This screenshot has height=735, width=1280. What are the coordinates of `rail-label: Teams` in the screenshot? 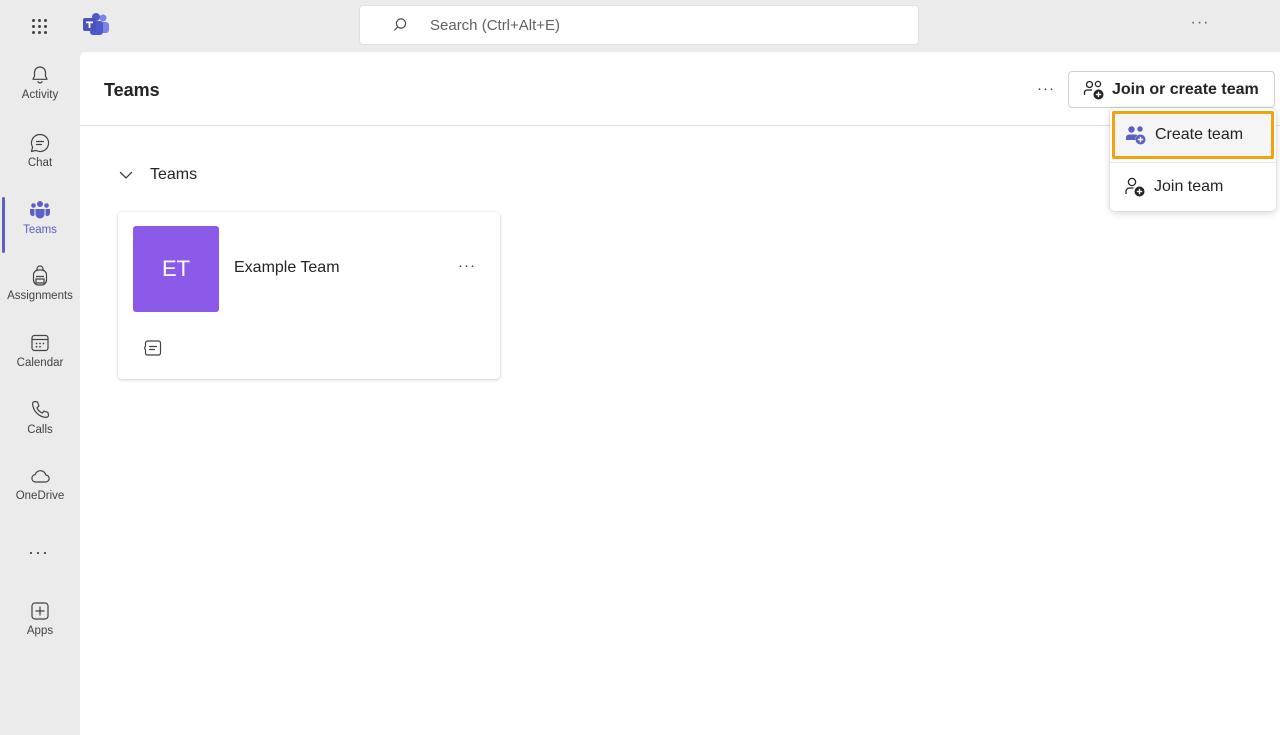 It's located at (40, 230).